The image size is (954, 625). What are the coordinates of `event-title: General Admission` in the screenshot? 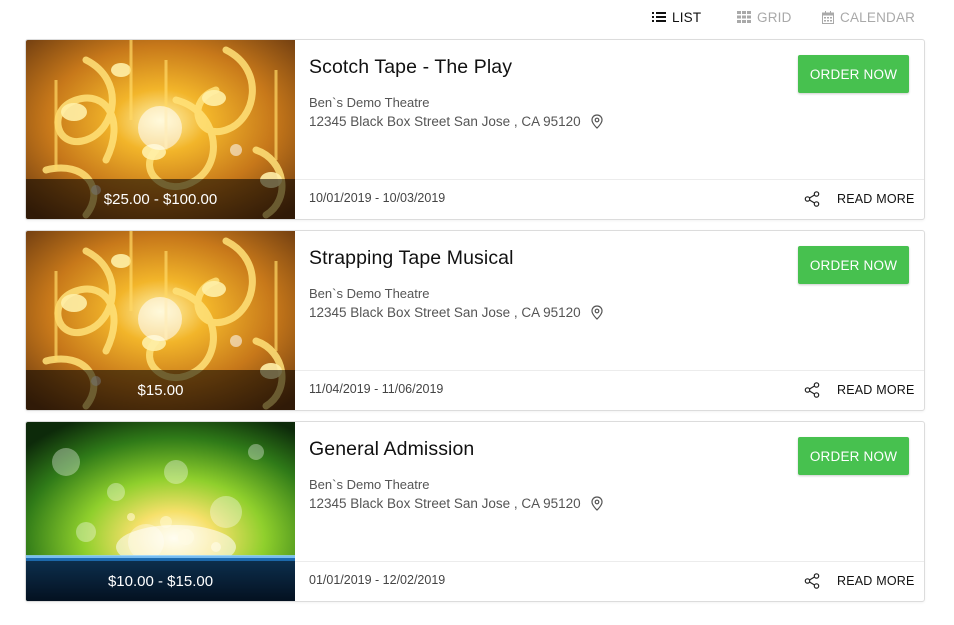 It's located at (391, 449).